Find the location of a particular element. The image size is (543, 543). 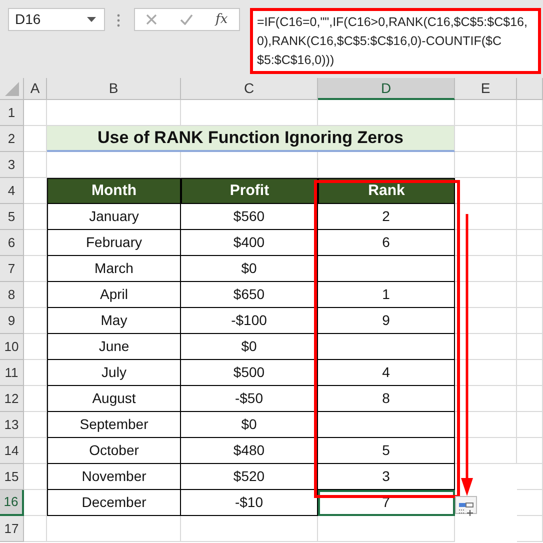

paste-options-icon is located at coordinates (466, 505).